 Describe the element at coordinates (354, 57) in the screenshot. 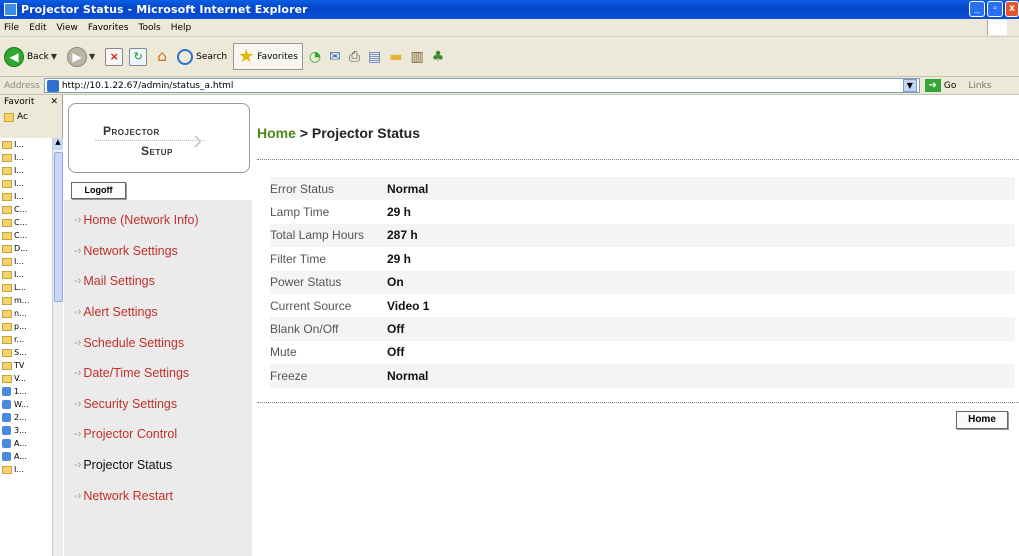

I see `print-icon: ⎙` at that location.